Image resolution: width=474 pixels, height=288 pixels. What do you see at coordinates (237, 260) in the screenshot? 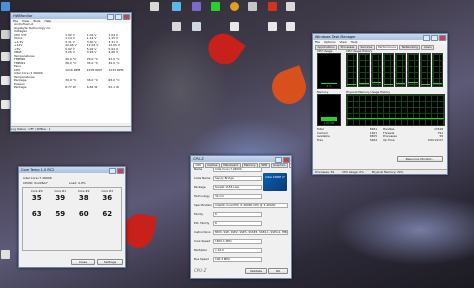
I see `field-value: 100.3 MHz` at bounding box center [237, 260].